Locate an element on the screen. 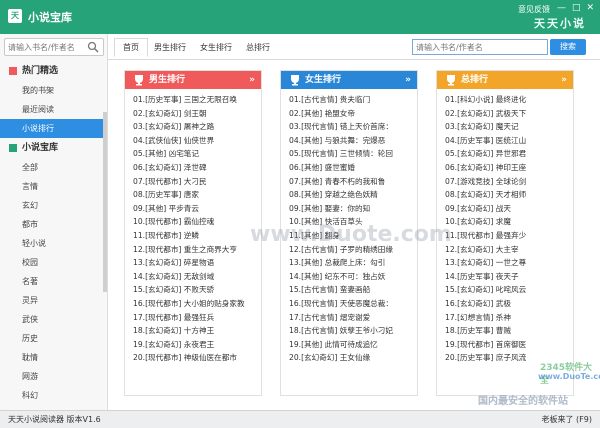 This screenshot has width=600, height=428. list-item: 05.[现代言情] 三世倾情：轮回 is located at coordinates (353, 154).